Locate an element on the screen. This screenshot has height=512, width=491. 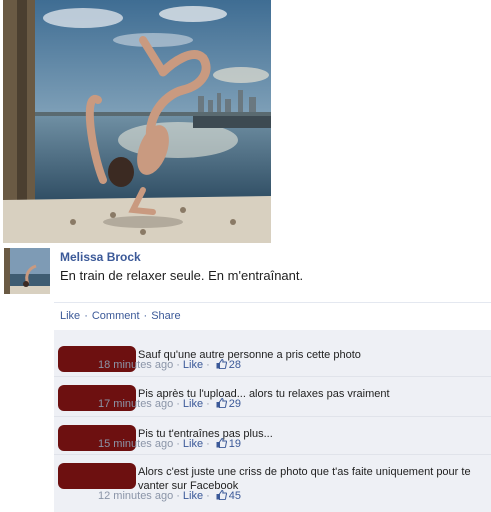
author-avatar is located at coordinates (27, 271).